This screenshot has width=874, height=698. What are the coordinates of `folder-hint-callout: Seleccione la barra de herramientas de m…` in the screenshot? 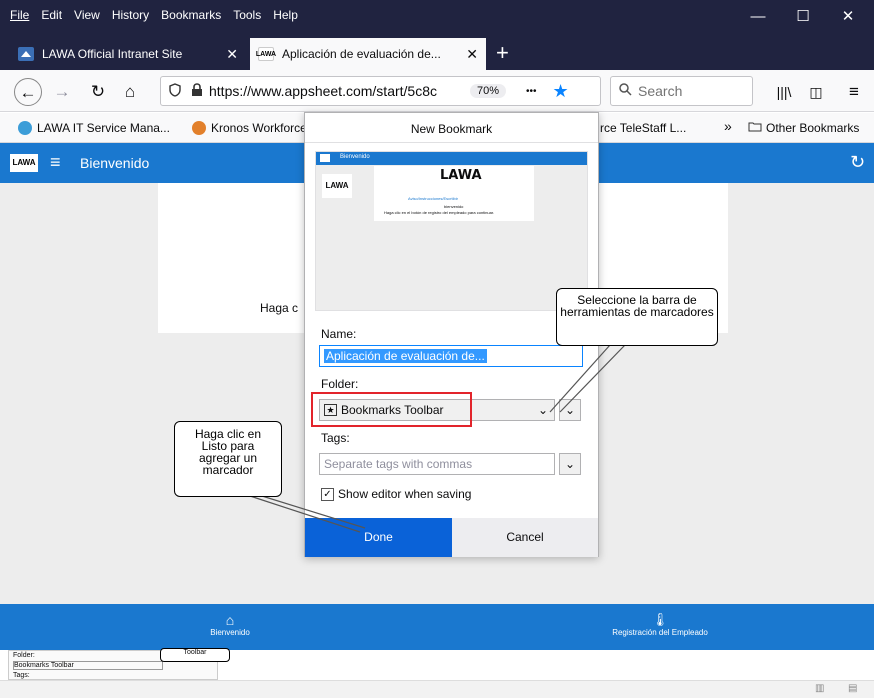 It's located at (637, 317).